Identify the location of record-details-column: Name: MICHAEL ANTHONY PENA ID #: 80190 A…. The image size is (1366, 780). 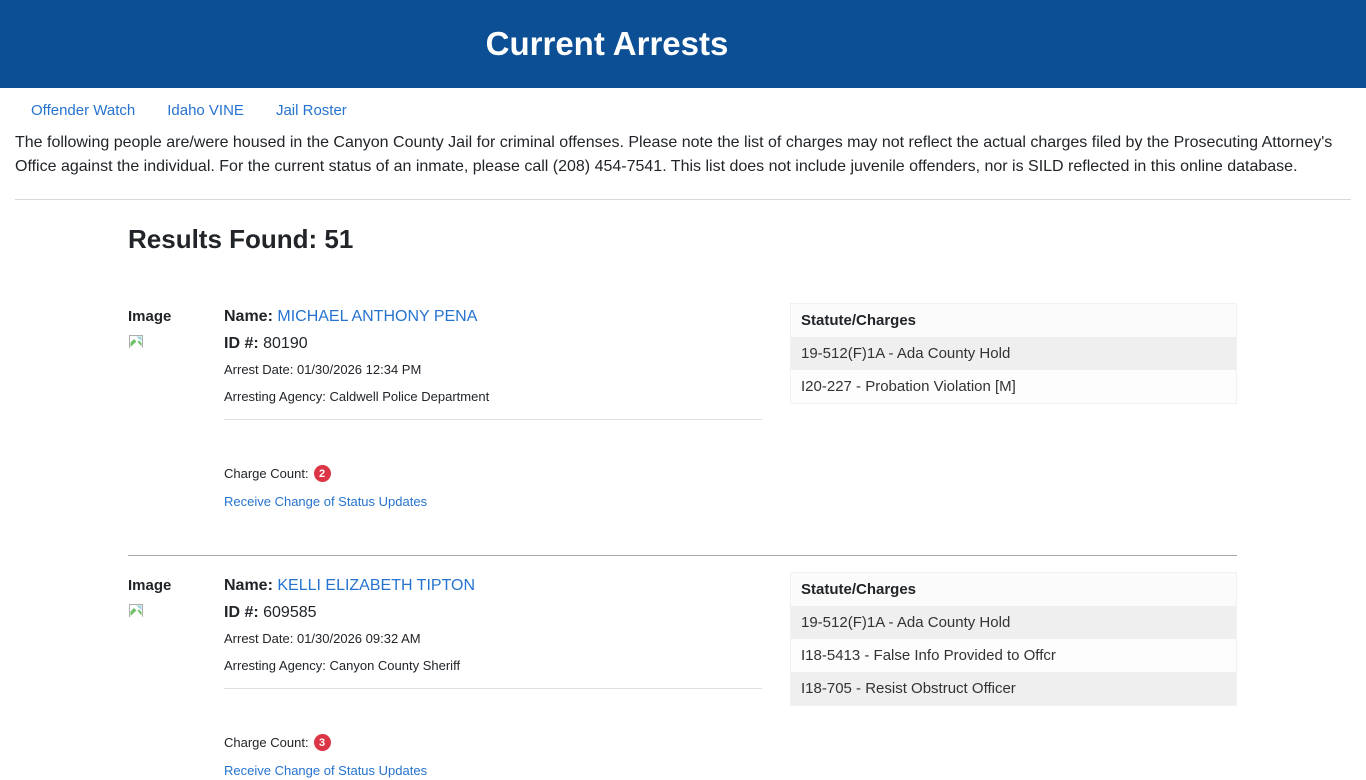
(507, 407).